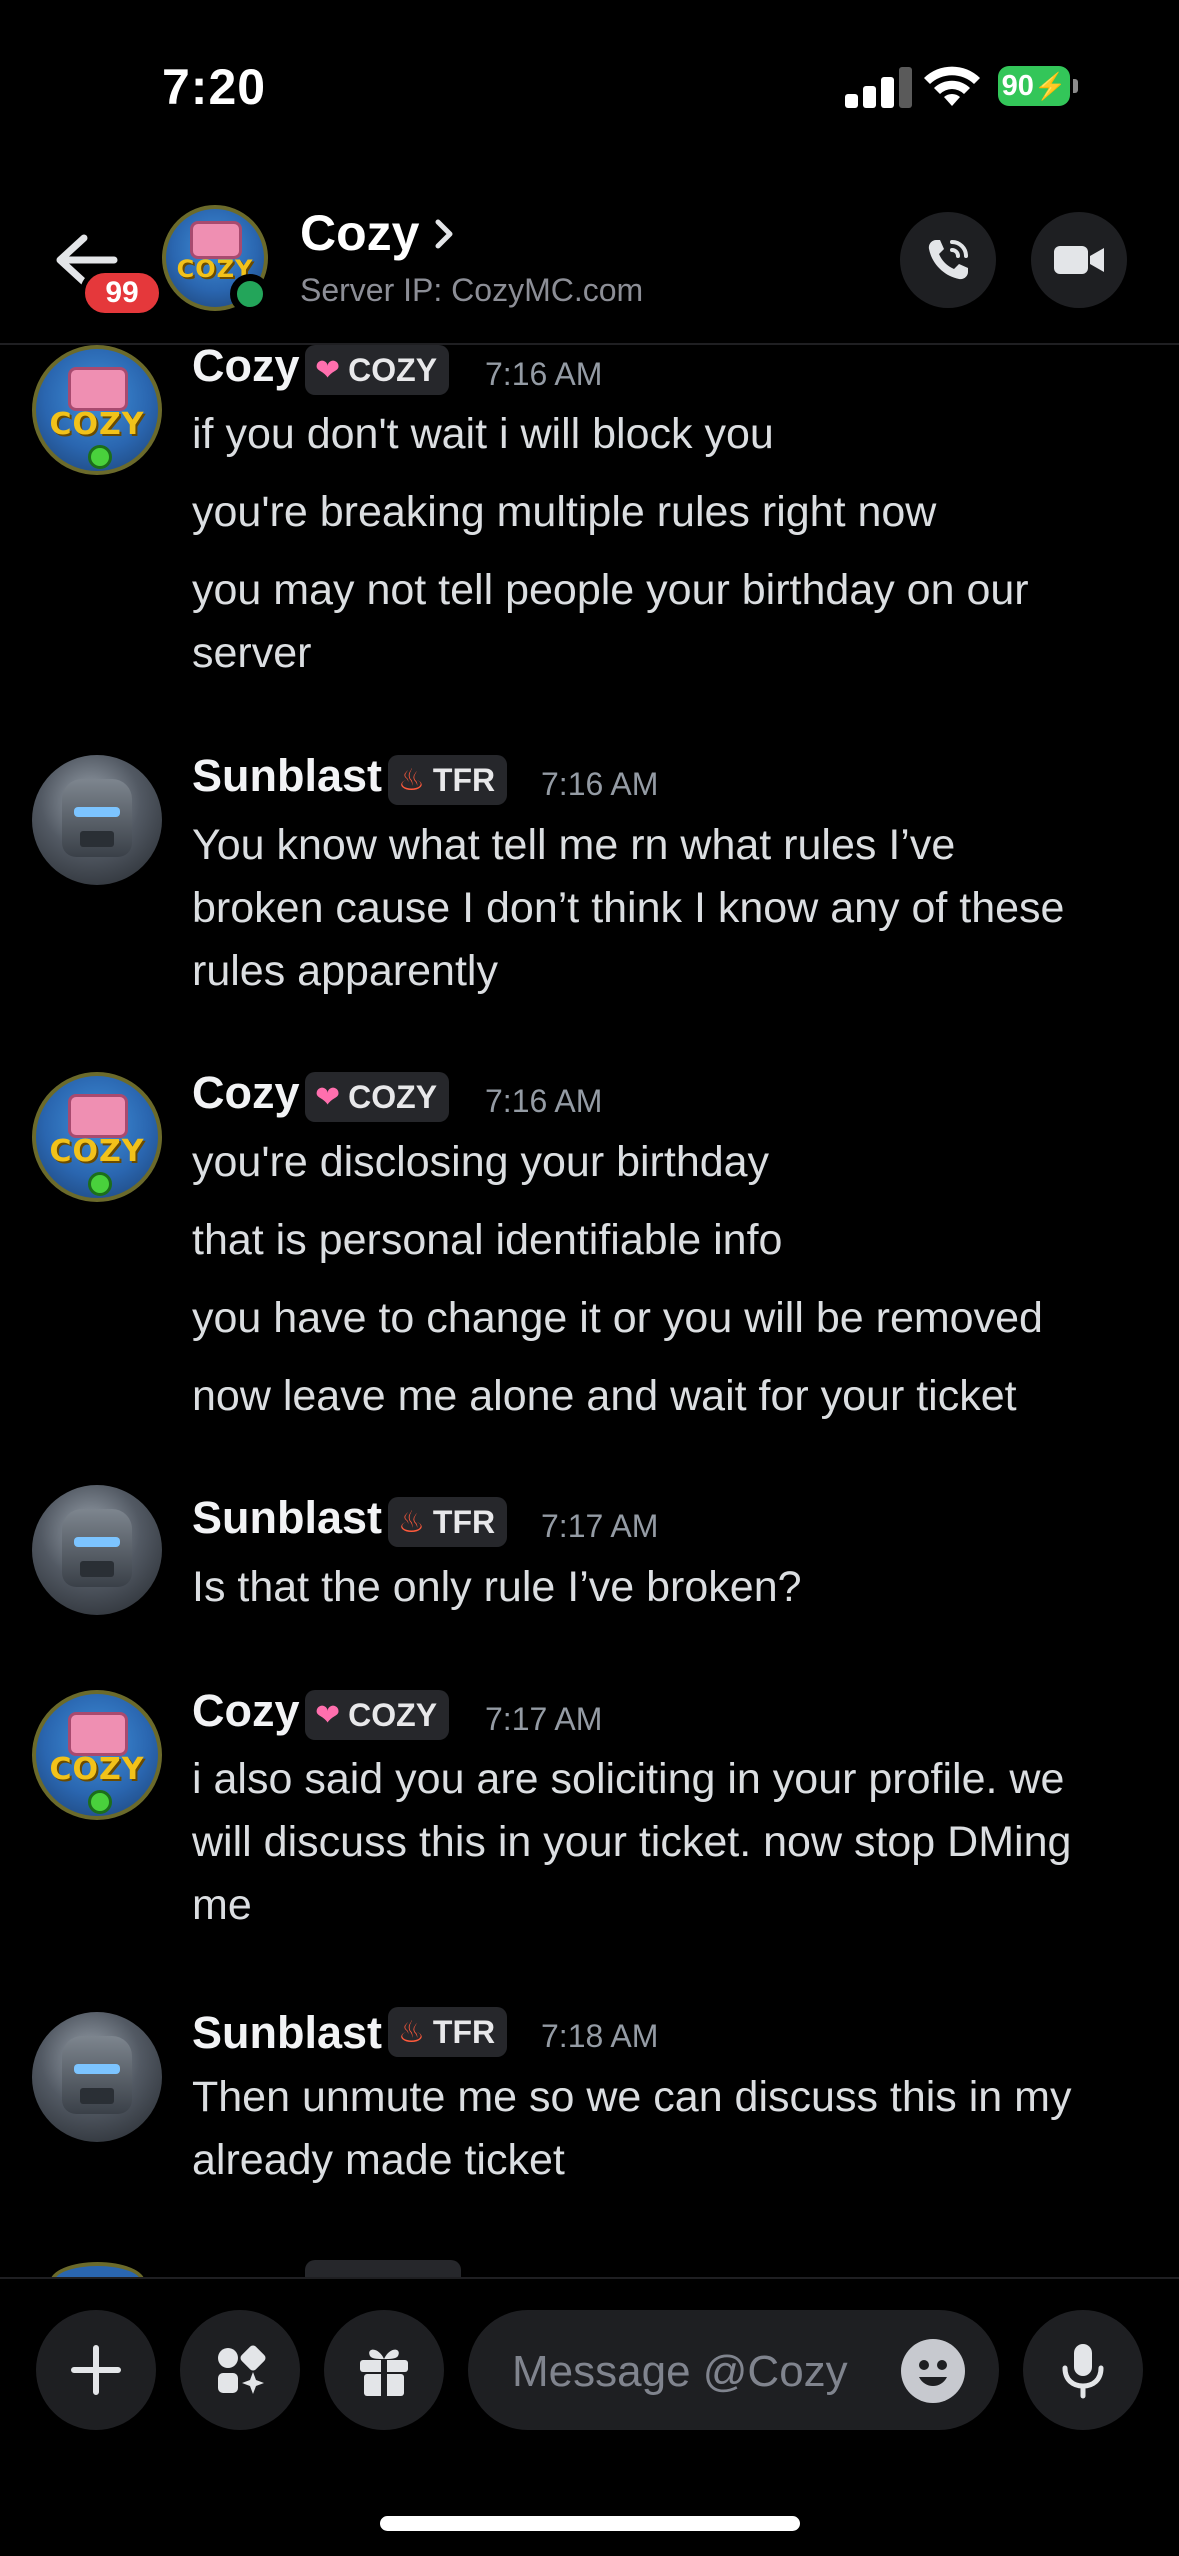 Image resolution: width=1179 pixels, height=2556 pixels. What do you see at coordinates (879, 87) in the screenshot?
I see `cellular-signal-icon` at bounding box center [879, 87].